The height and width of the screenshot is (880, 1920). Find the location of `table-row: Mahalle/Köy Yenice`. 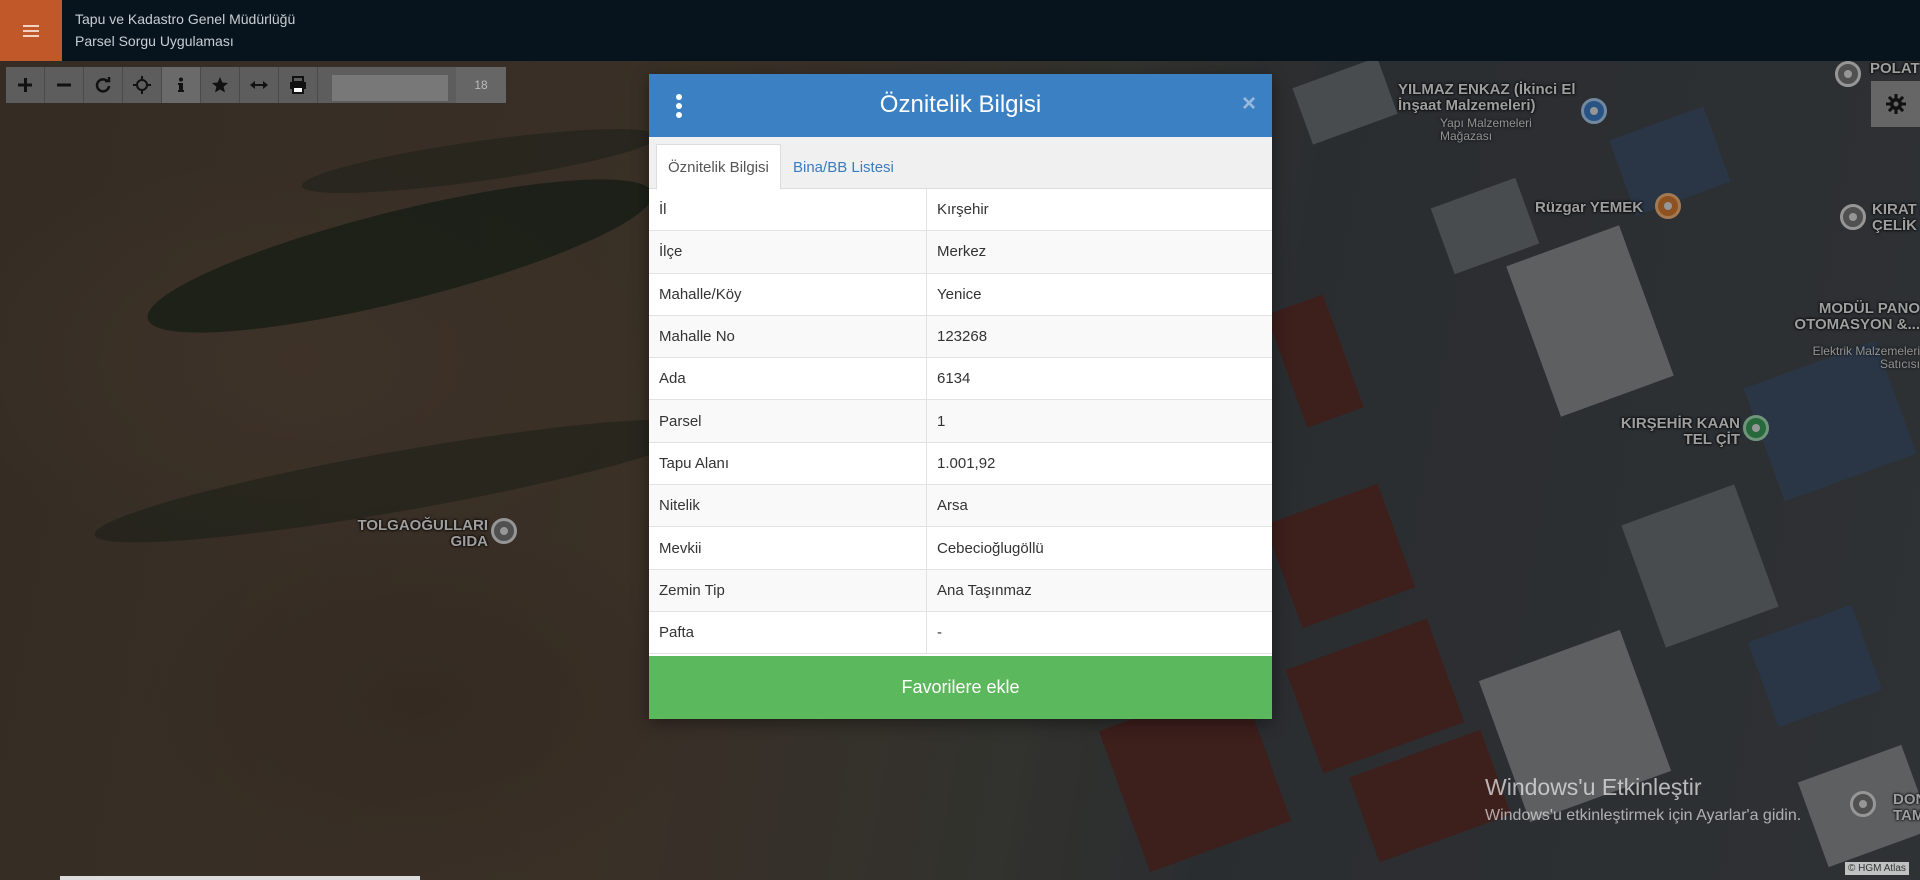

table-row: Mahalle/Köy Yenice is located at coordinates (960, 294).